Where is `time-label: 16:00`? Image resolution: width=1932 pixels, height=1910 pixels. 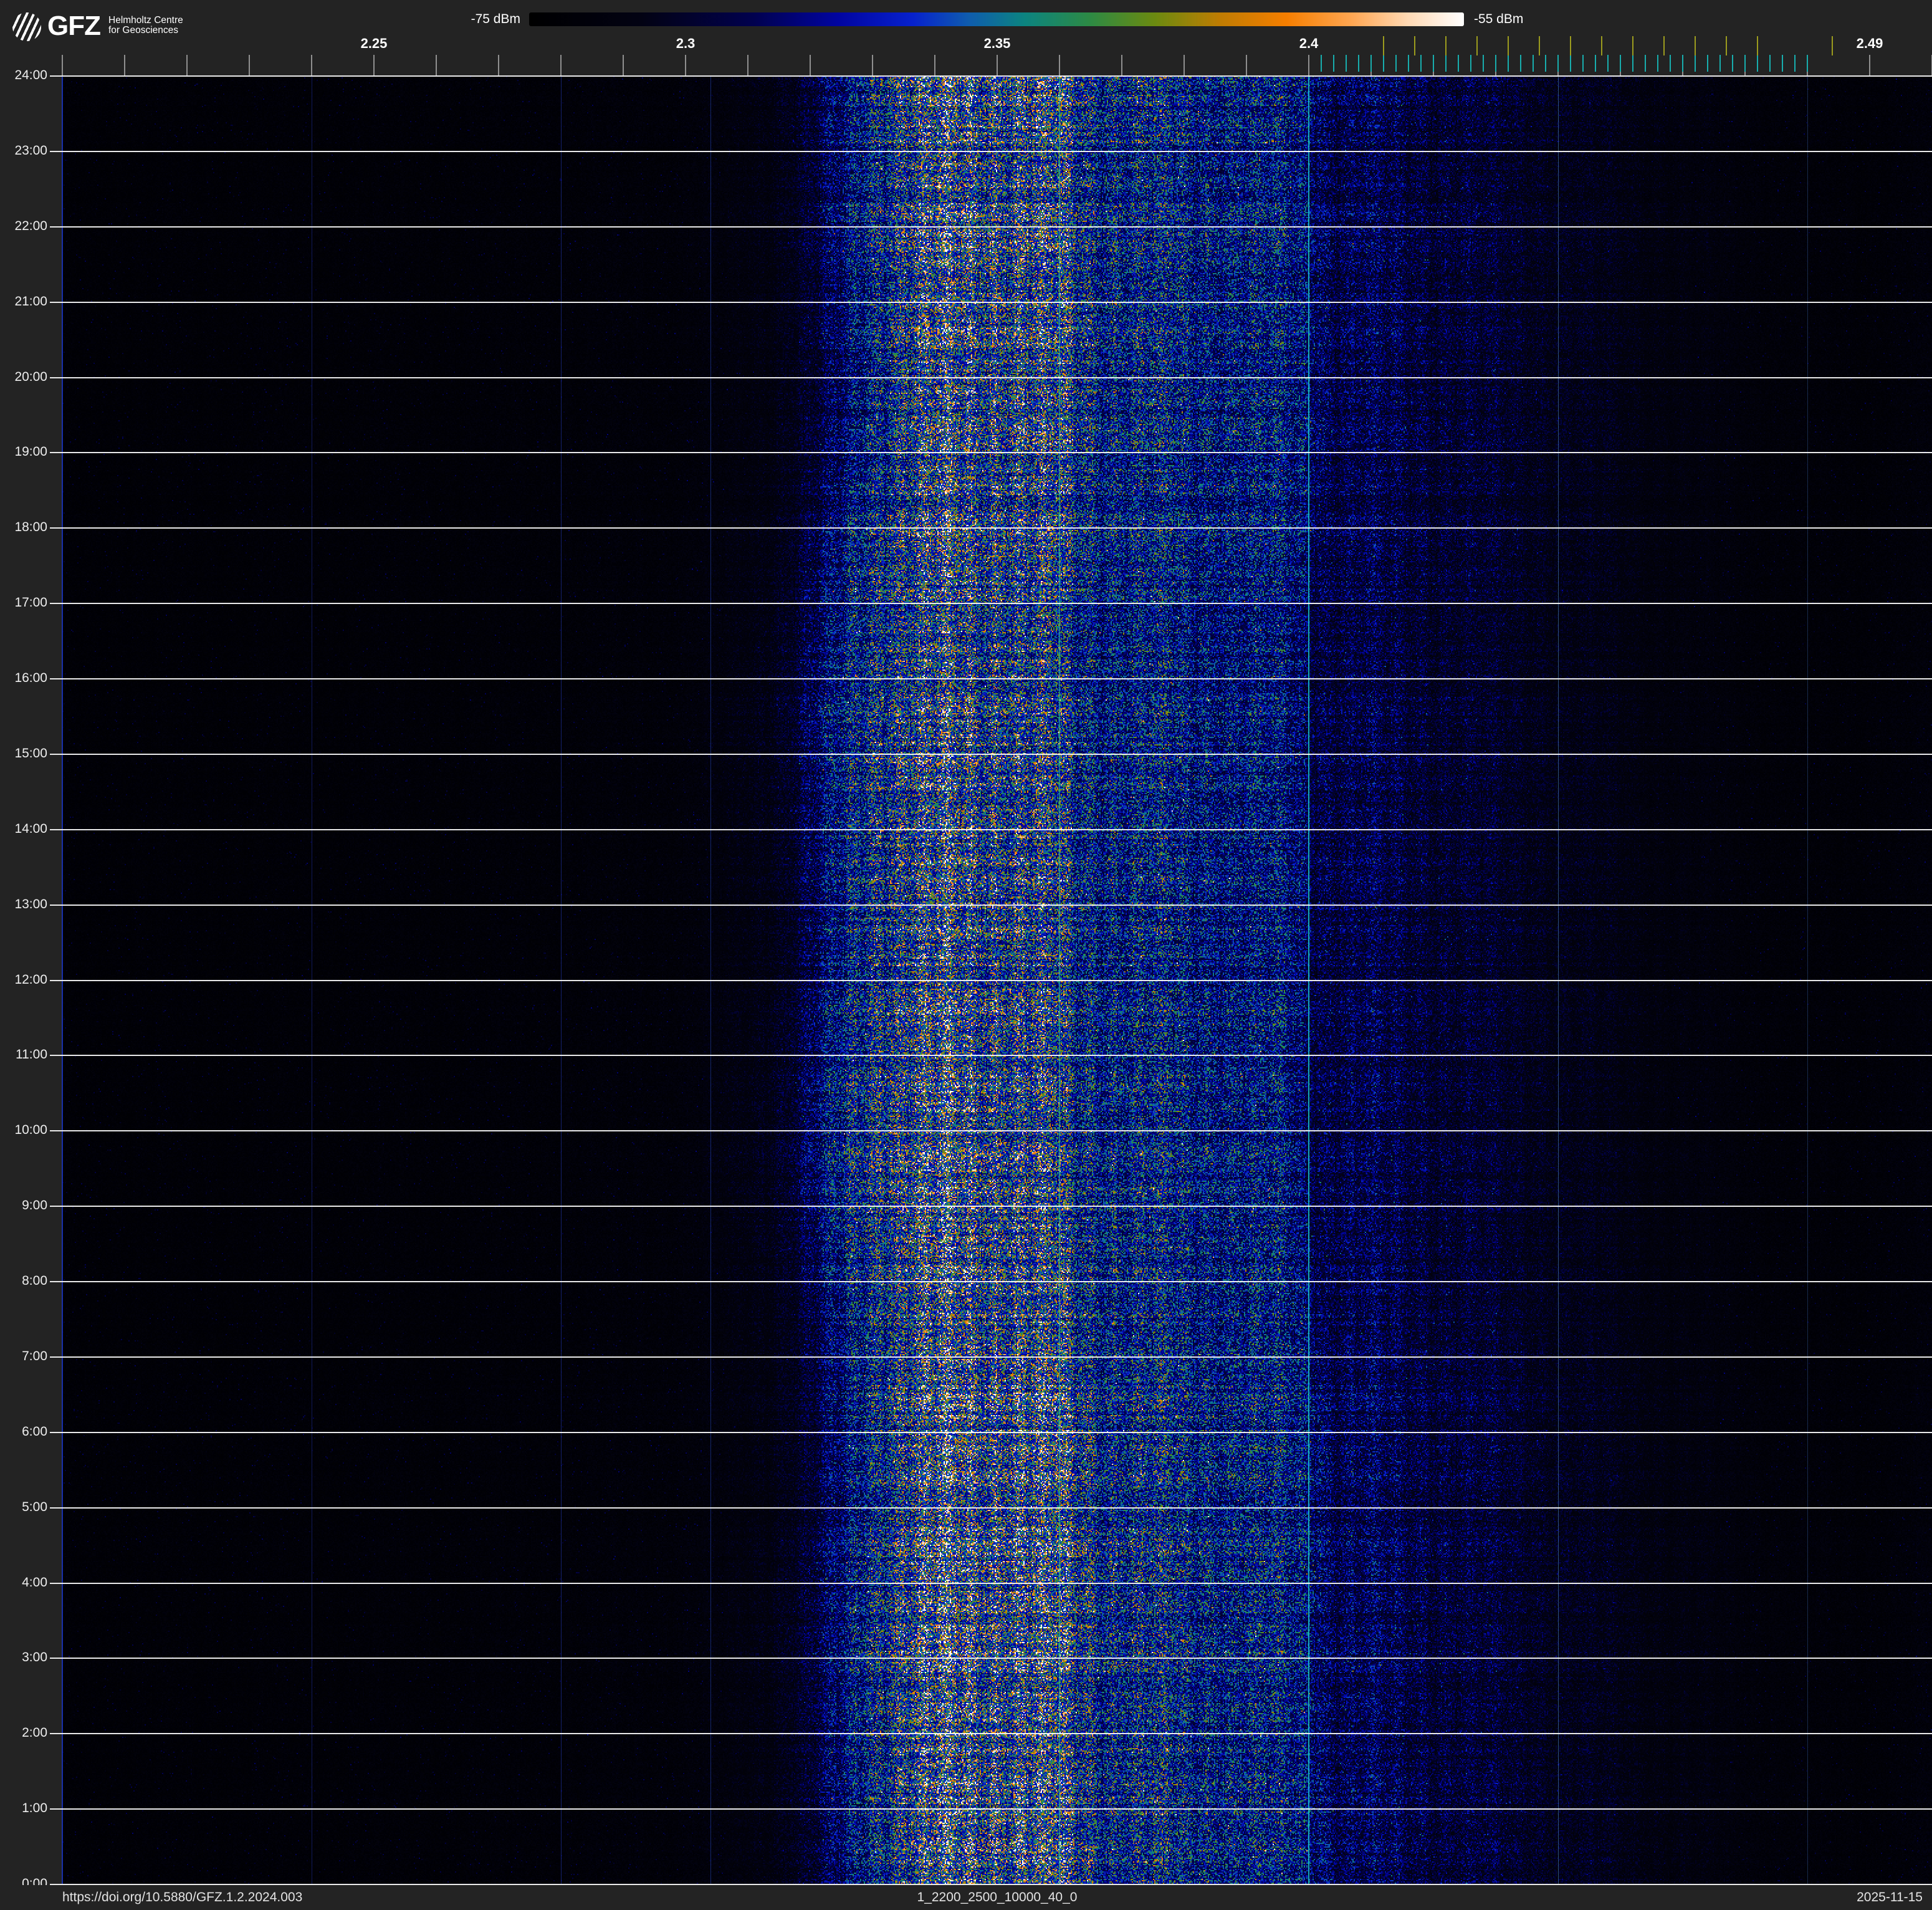 time-label: 16:00 is located at coordinates (30, 678).